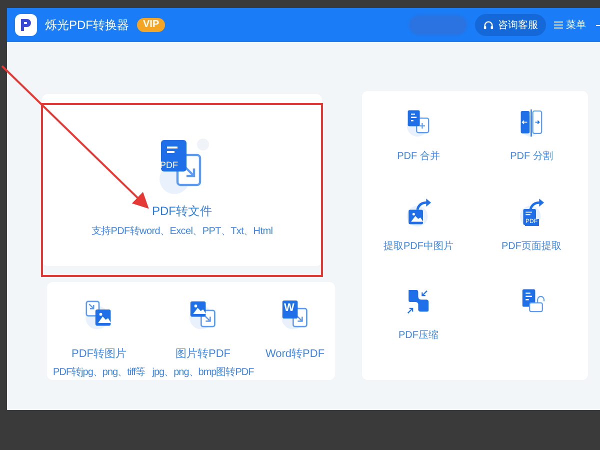 The image size is (600, 450). What do you see at coordinates (419, 225) in the screenshot?
I see `tool-button: 提取PDF中图片` at bounding box center [419, 225].